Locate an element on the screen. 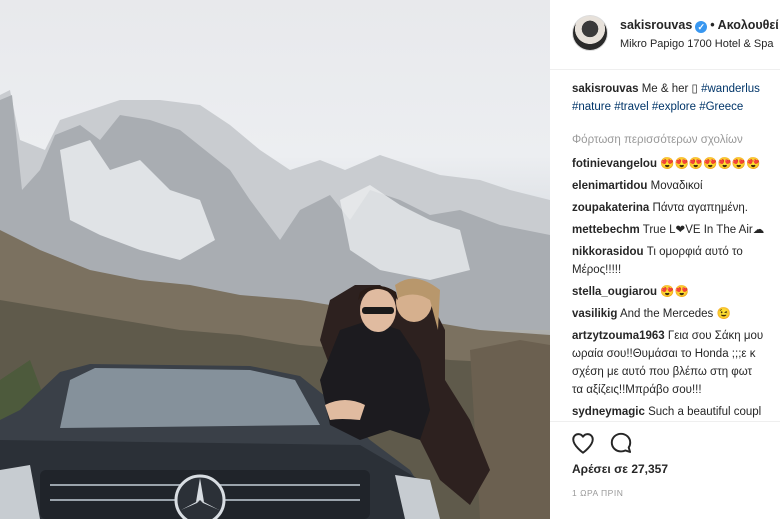 Image resolution: width=780 pixels, height=519 pixels. location-link: Mikro Papigo 1700 Hotel & Spa is located at coordinates (696, 44).